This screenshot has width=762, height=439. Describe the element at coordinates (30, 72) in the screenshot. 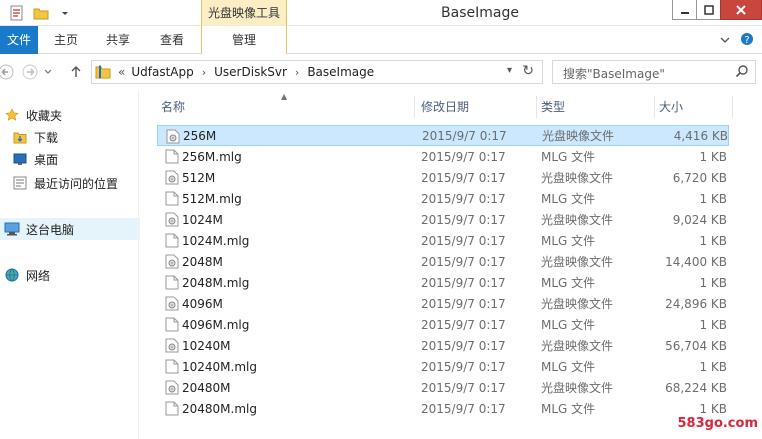

I see `forward-button` at that location.